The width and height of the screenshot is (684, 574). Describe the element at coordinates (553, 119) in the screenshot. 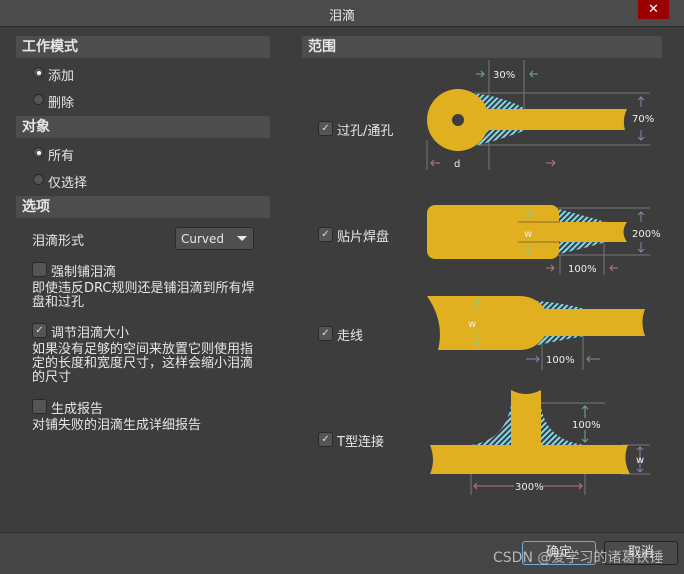

I see `via-trace` at that location.